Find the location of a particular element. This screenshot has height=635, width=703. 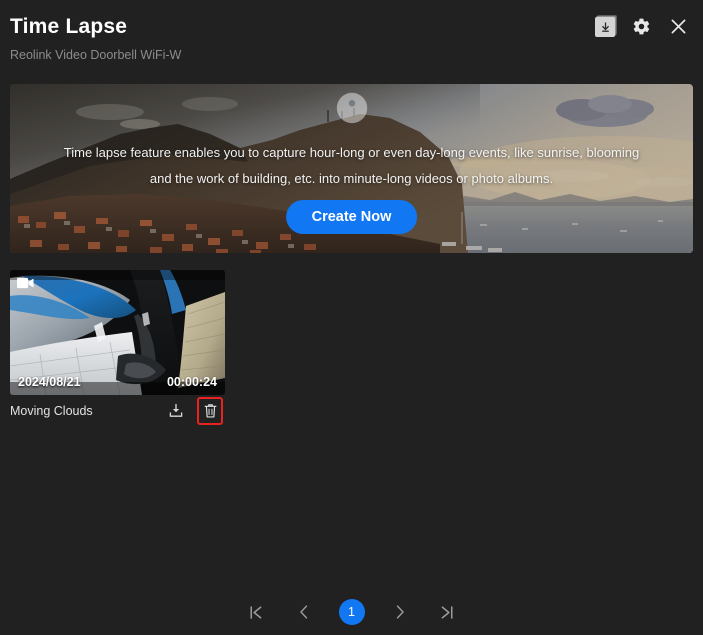

header-actions is located at coordinates (642, 26).